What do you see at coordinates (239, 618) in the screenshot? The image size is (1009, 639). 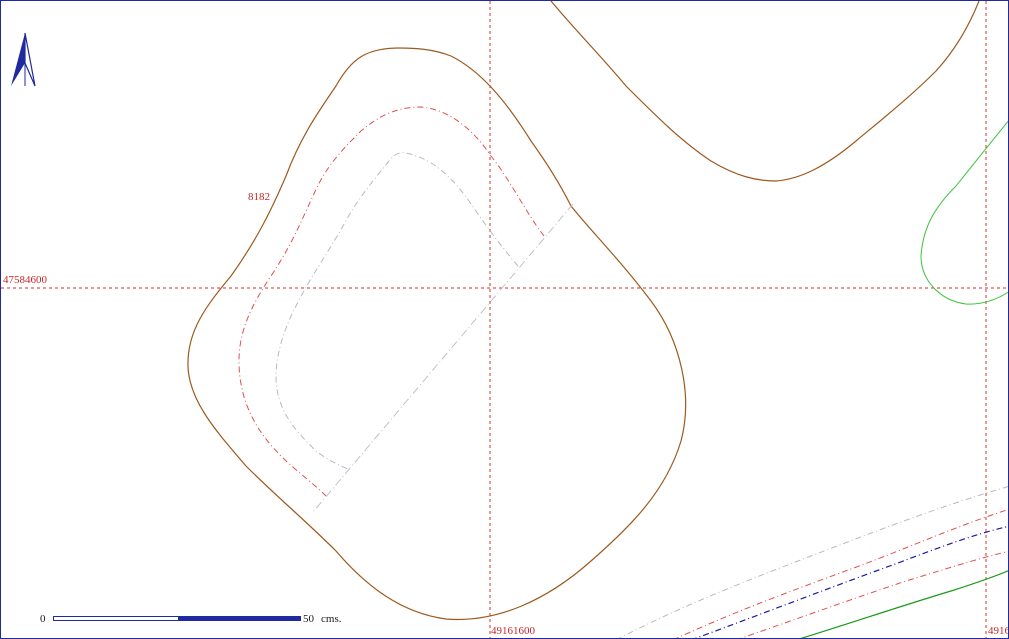 I see `scale-bar-fill` at bounding box center [239, 618].